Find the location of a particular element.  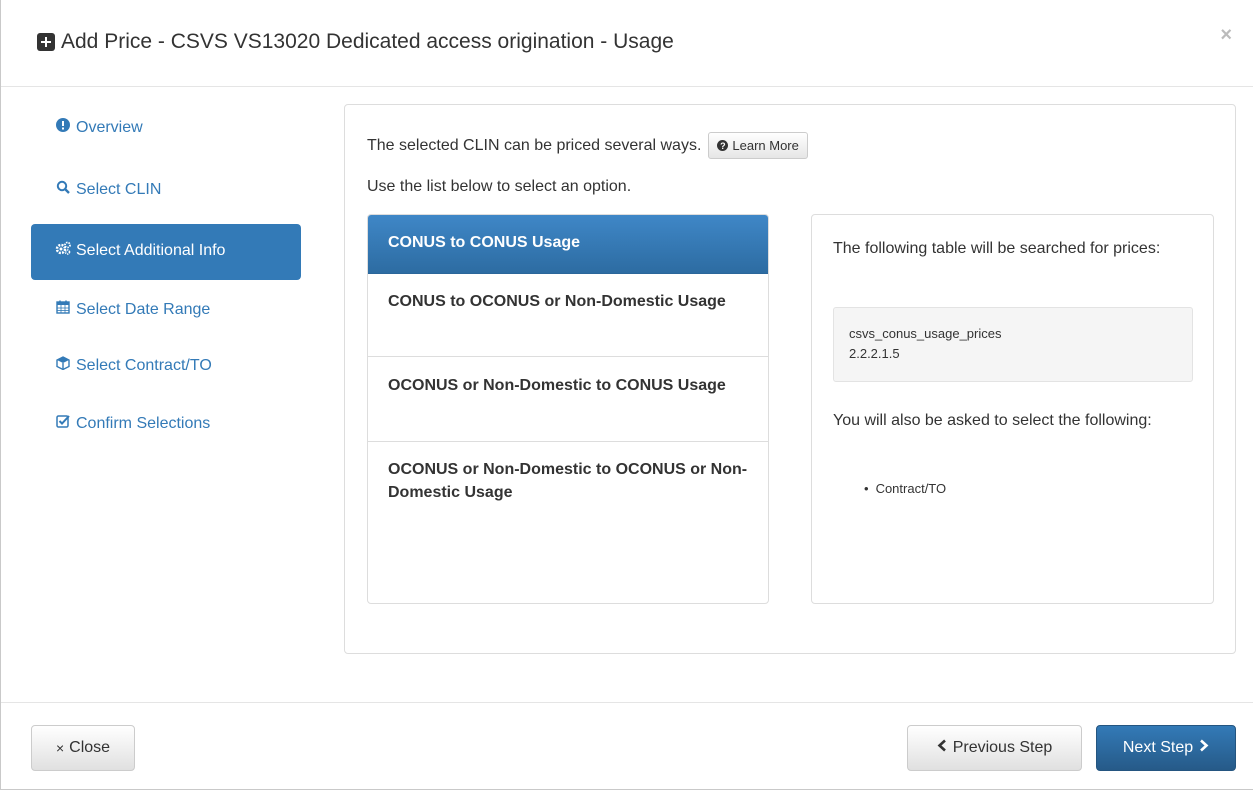

cogs-icon is located at coordinates (63, 251).